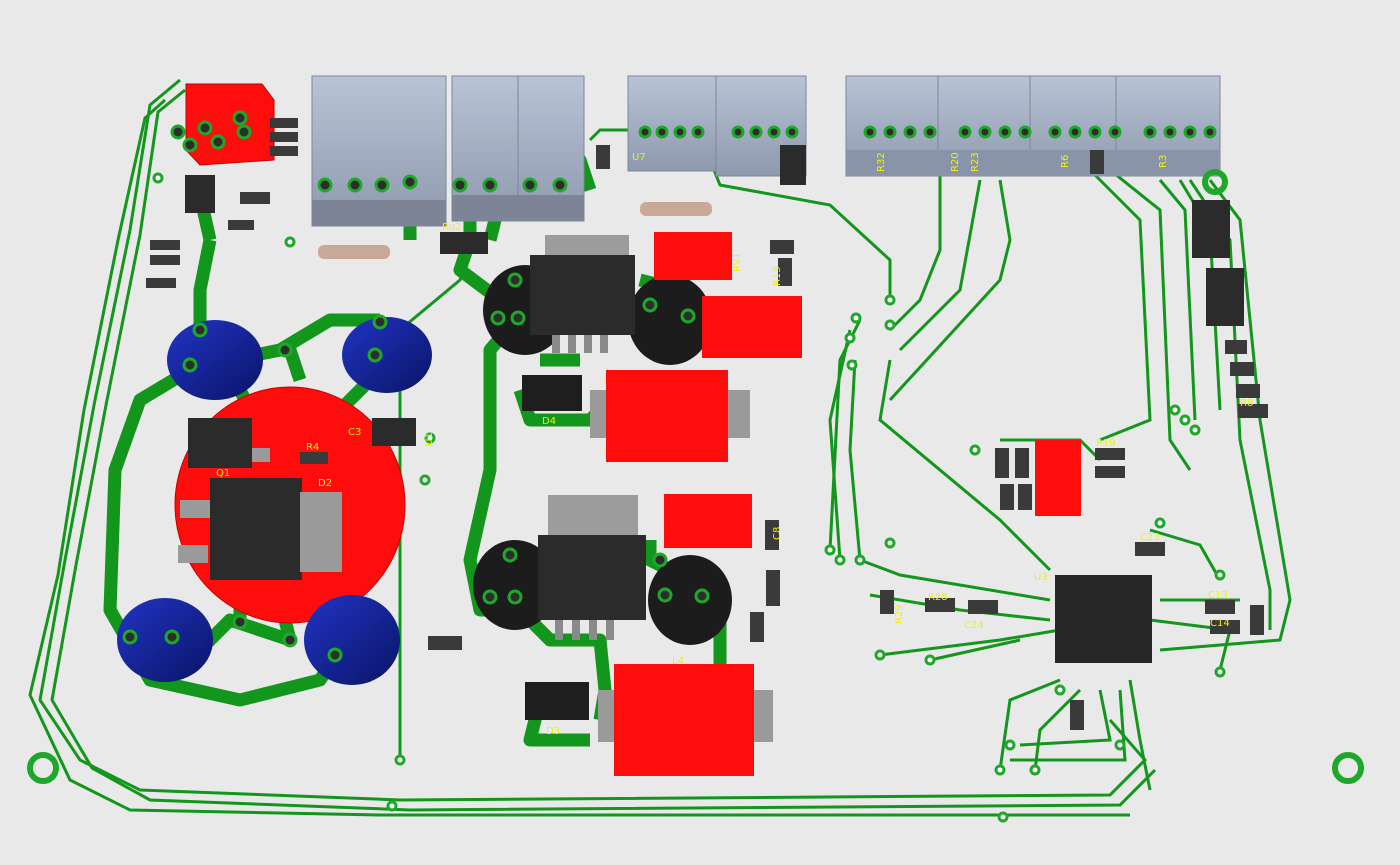 Image resolution: width=1400 pixels, height=865 pixels. What do you see at coordinates (557, 701) in the screenshot?
I see `diode-d3` at bounding box center [557, 701].